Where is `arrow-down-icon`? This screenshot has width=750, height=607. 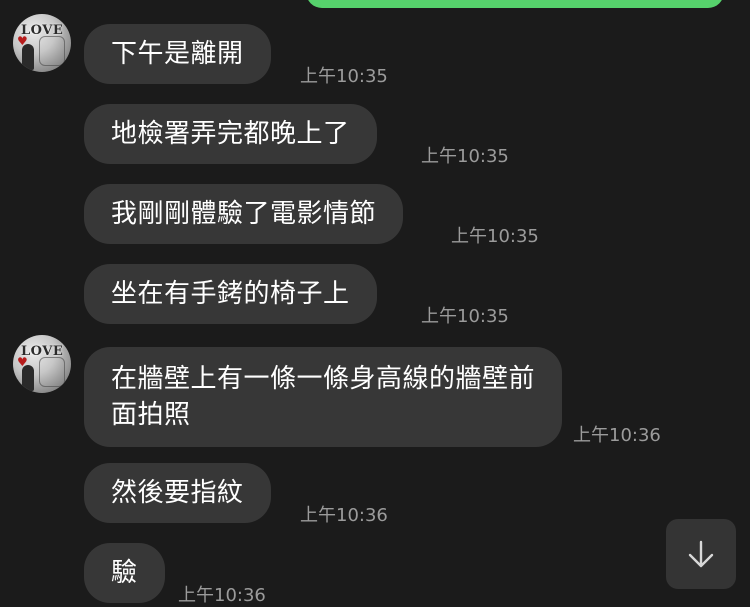
arrow-down-icon is located at coordinates (701, 554).